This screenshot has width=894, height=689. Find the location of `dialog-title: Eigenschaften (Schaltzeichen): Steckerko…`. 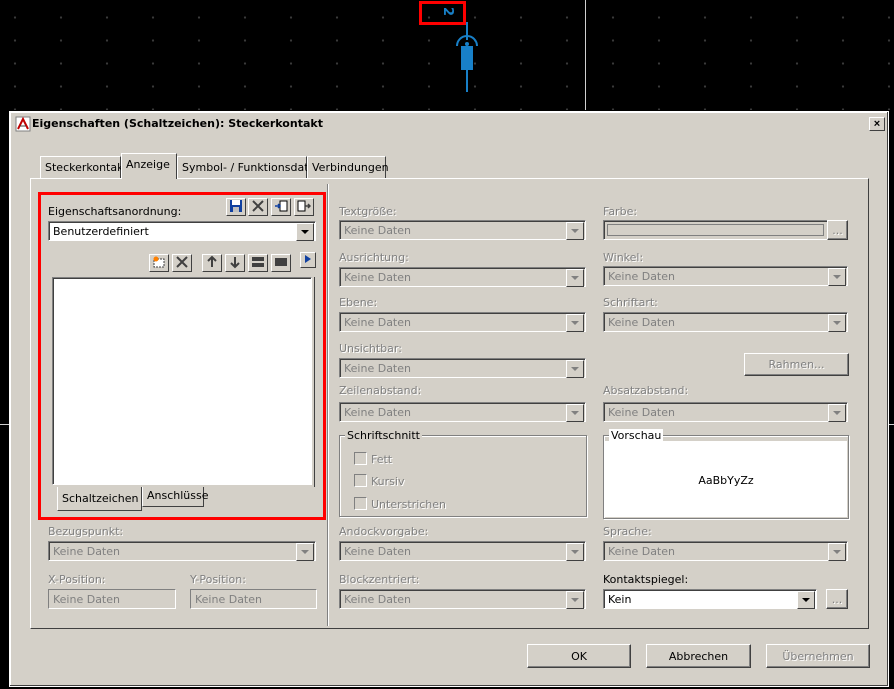

dialog-title: Eigenschaften (Schaltzeichen): Steckerko… is located at coordinates (177, 123).